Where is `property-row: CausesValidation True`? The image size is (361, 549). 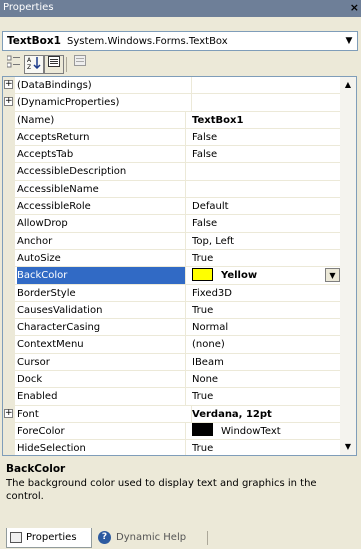 property-row: CausesValidation True is located at coordinates (172, 310).